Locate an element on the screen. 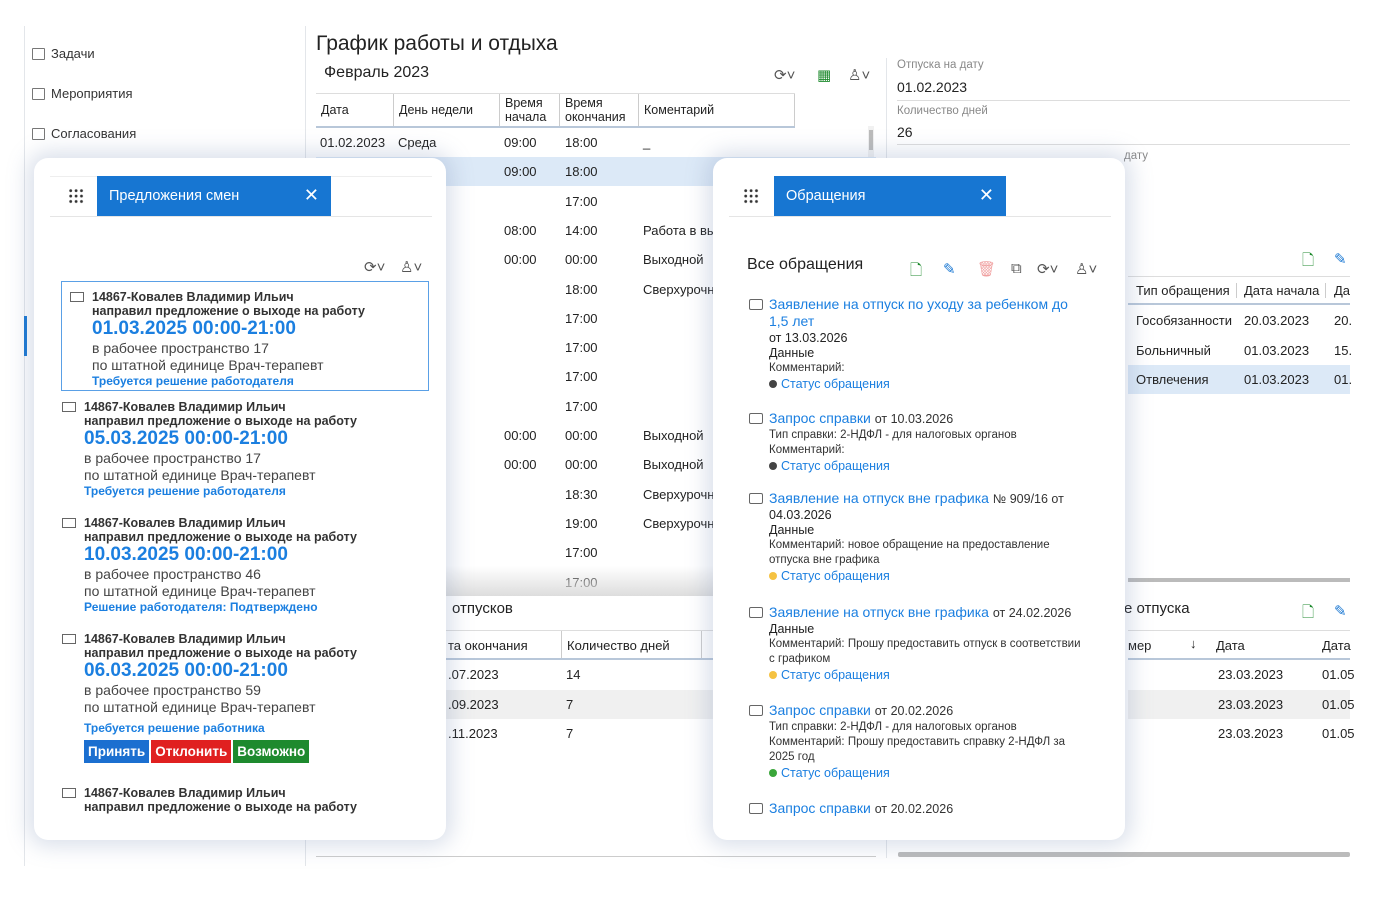 This screenshot has width=1388, height=900. tab-label: Предложения смен is located at coordinates (174, 196).